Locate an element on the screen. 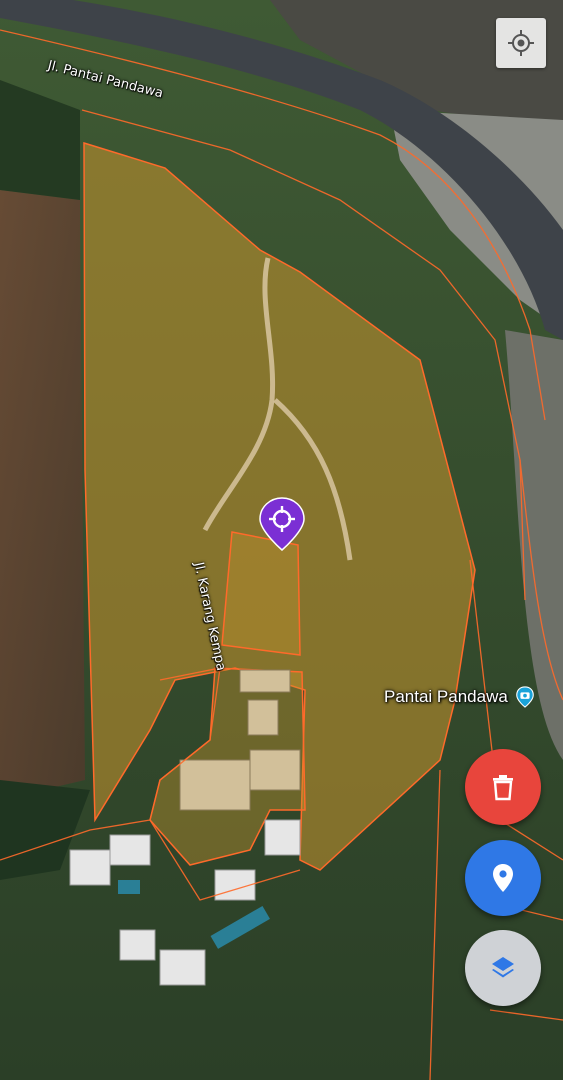 This screenshot has width=563, height=1080. trash-icon is located at coordinates (503, 788).